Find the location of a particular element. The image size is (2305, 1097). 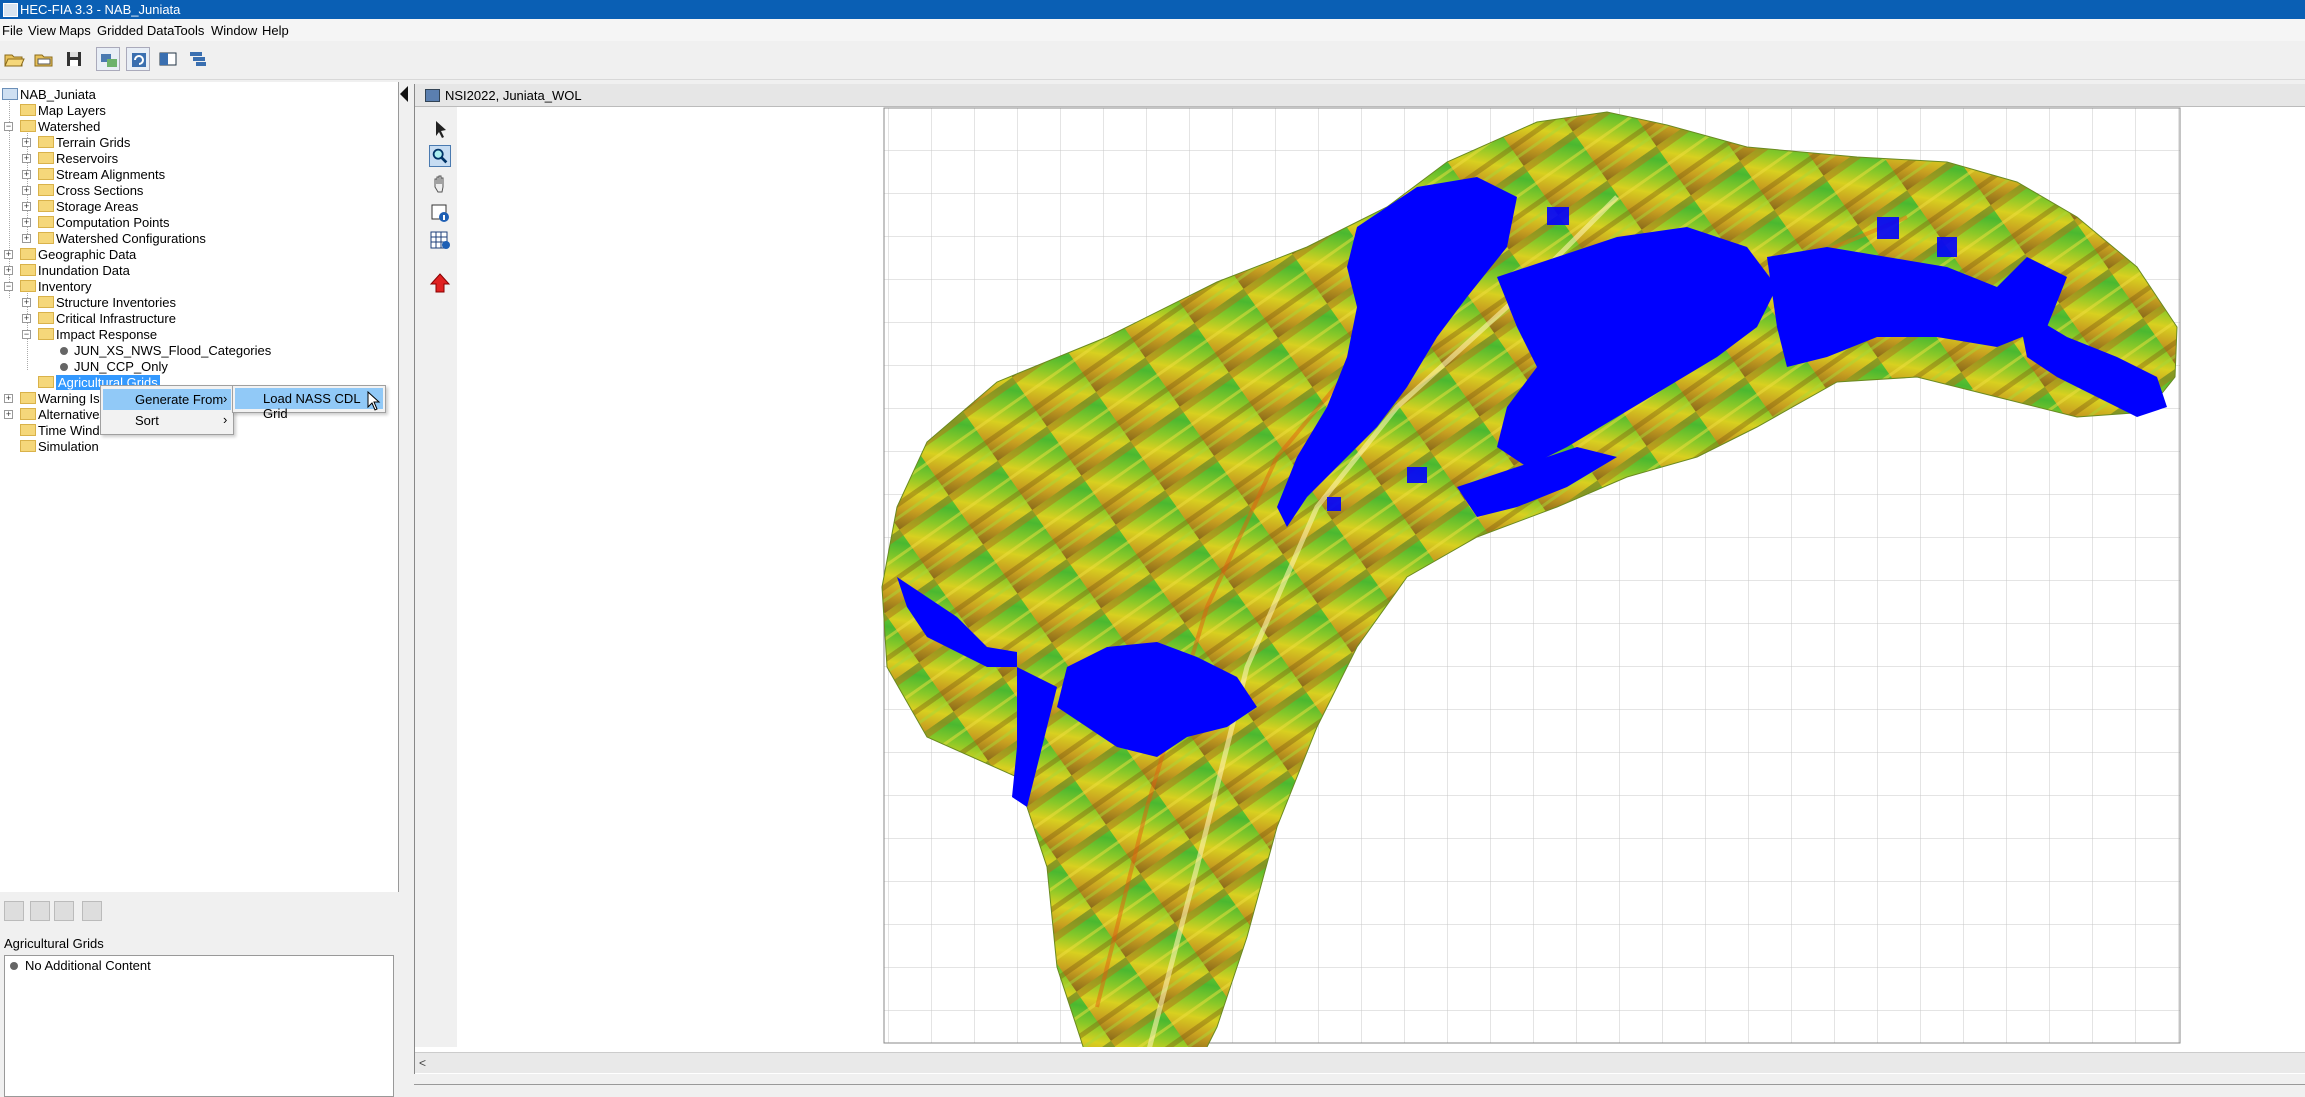

rename-icon is located at coordinates (40, 911).